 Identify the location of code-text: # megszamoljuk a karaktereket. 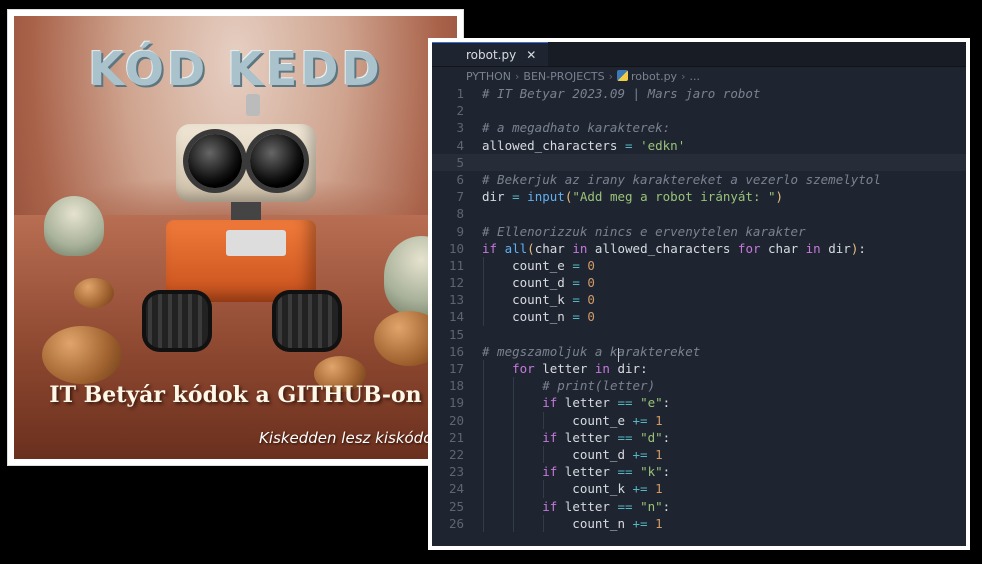
(591, 351).